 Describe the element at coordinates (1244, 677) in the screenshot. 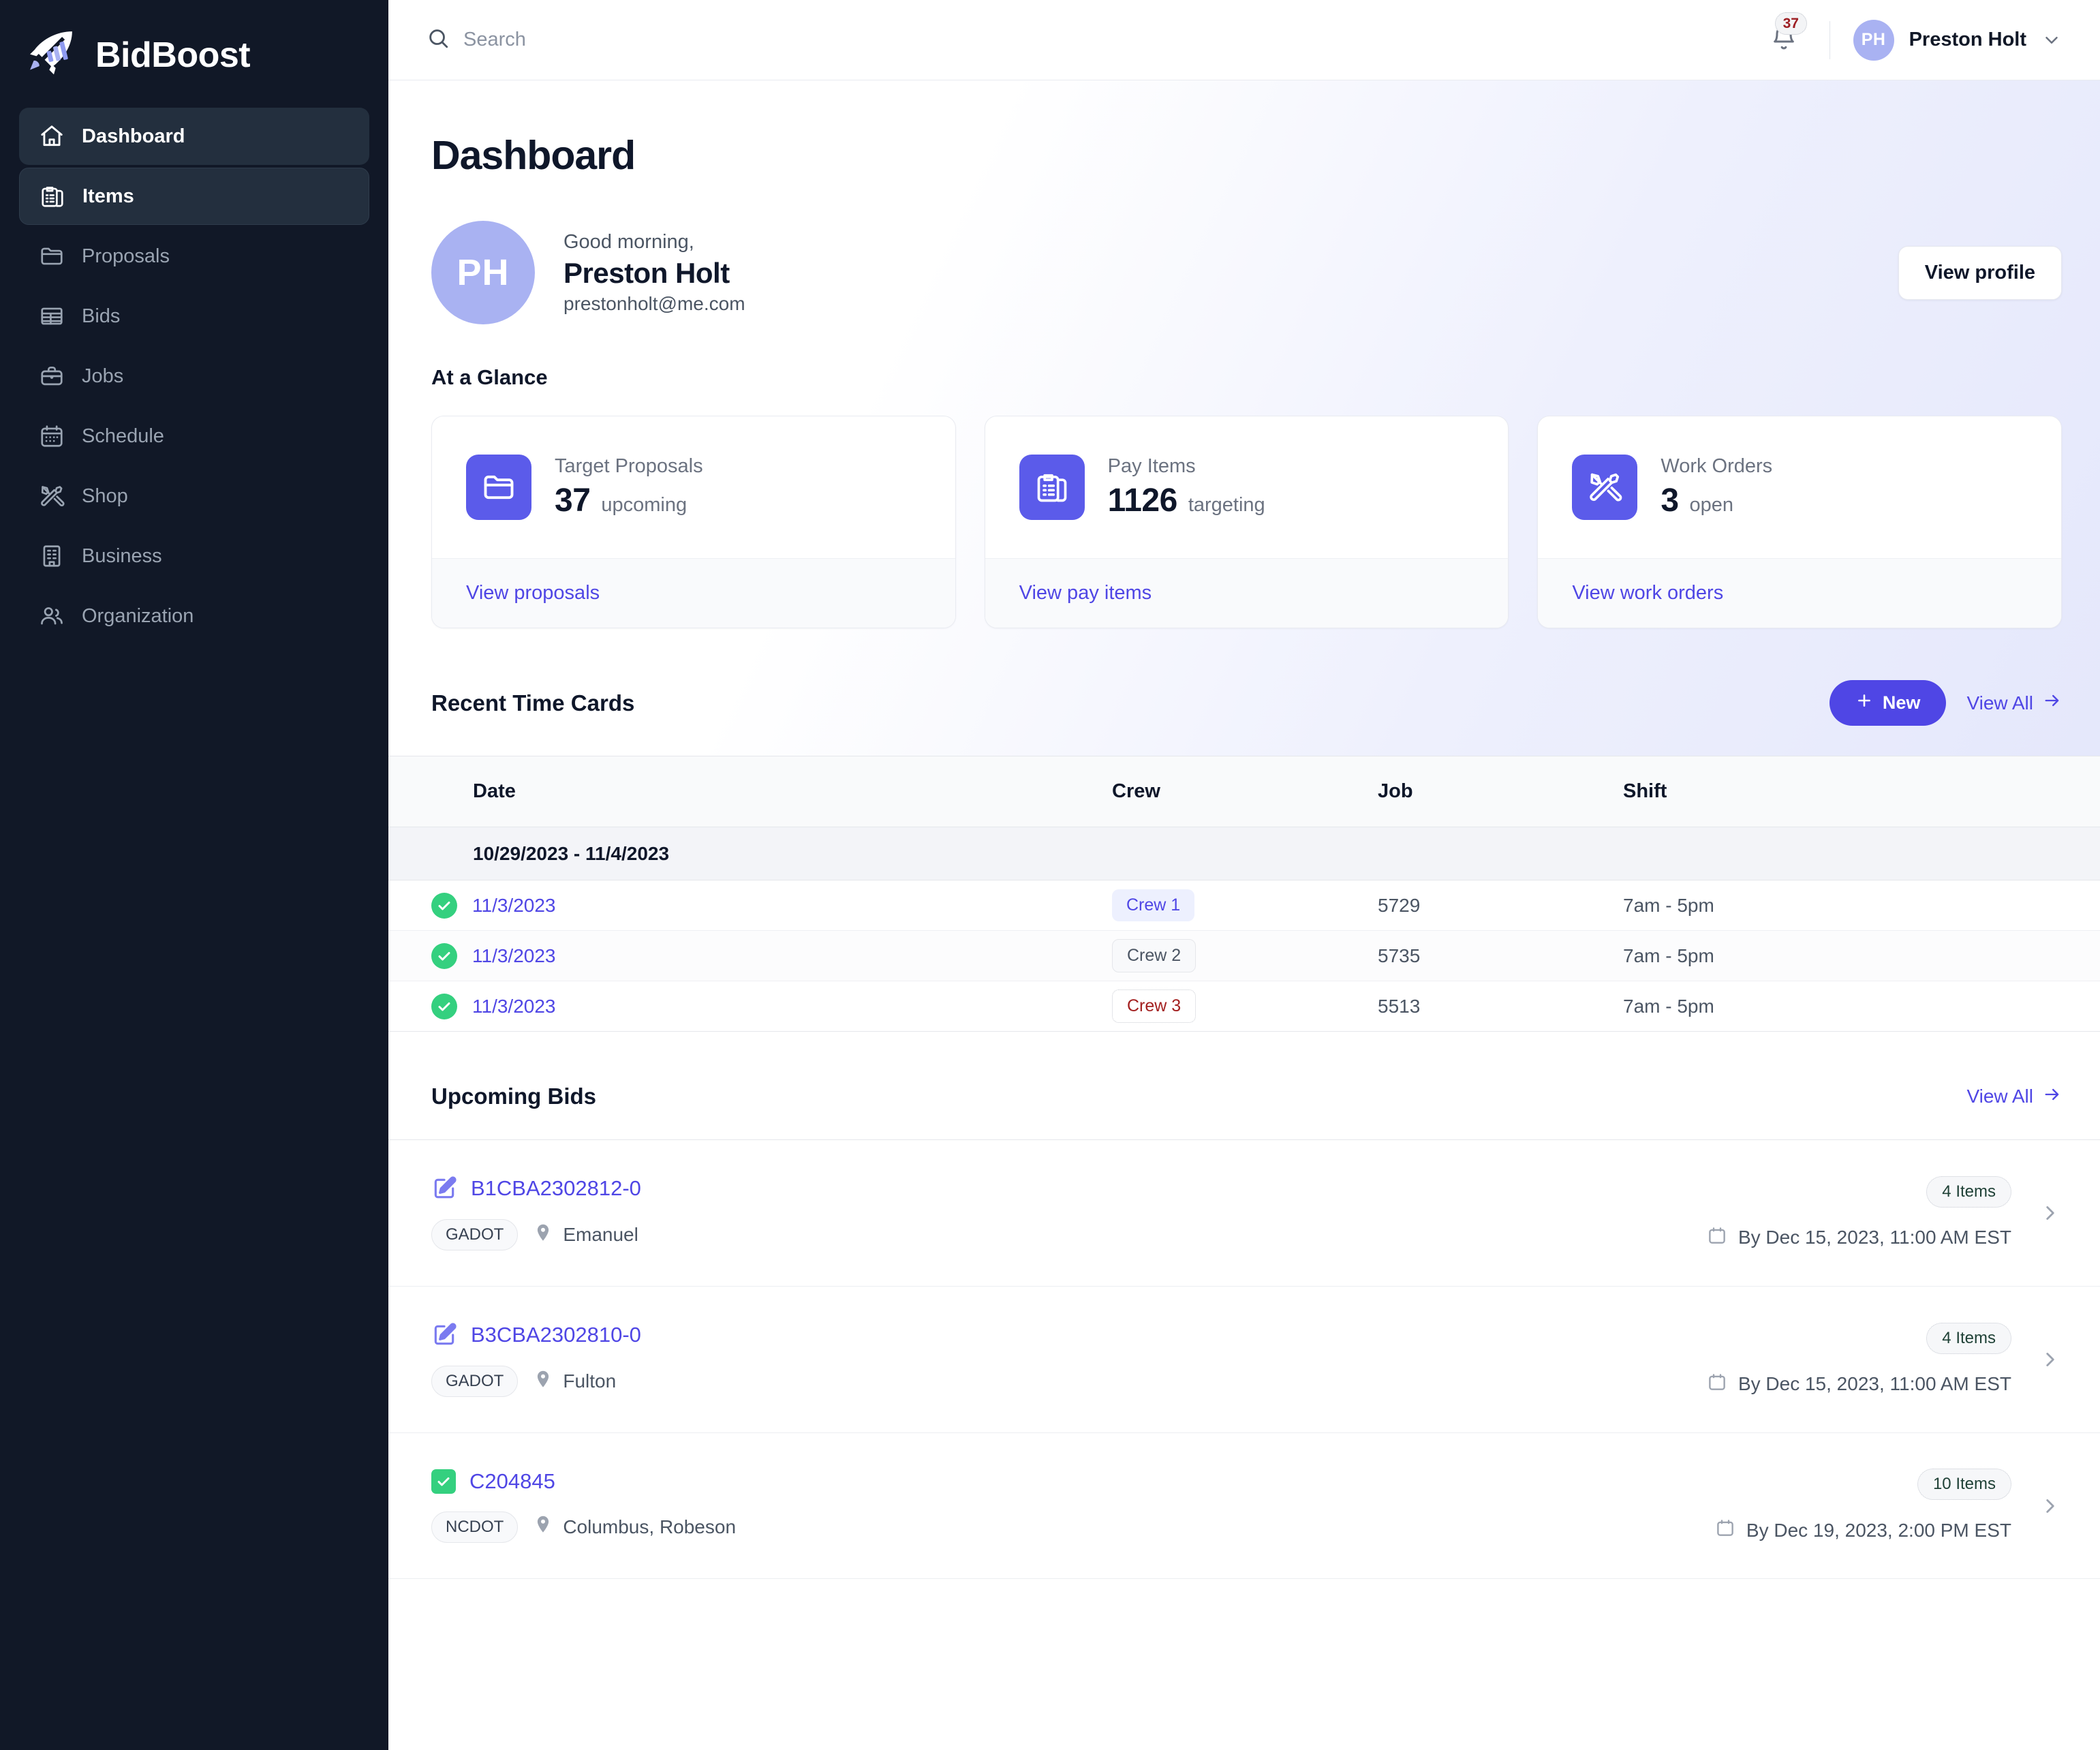

I see `time-cards-header: Recent Time Cards New View All` at that location.